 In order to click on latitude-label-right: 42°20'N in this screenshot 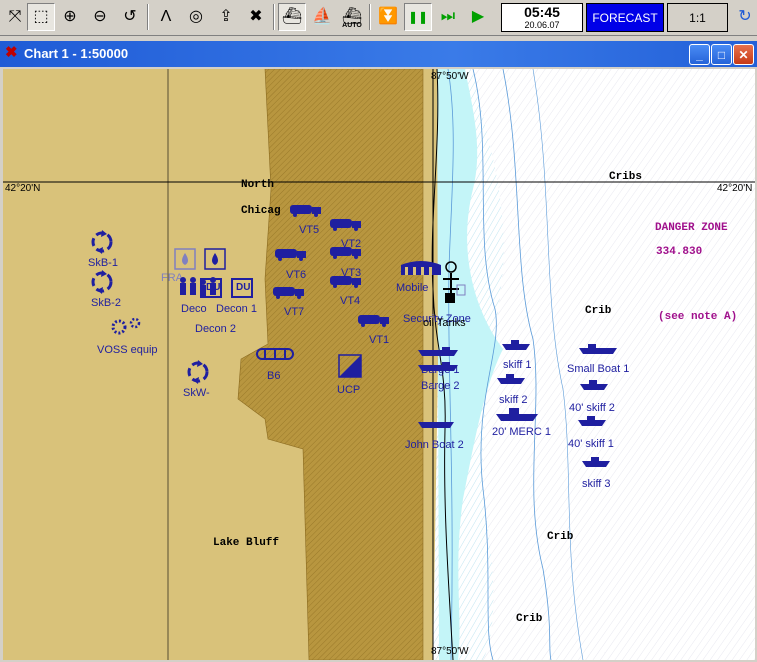, I will do `click(735, 188)`.